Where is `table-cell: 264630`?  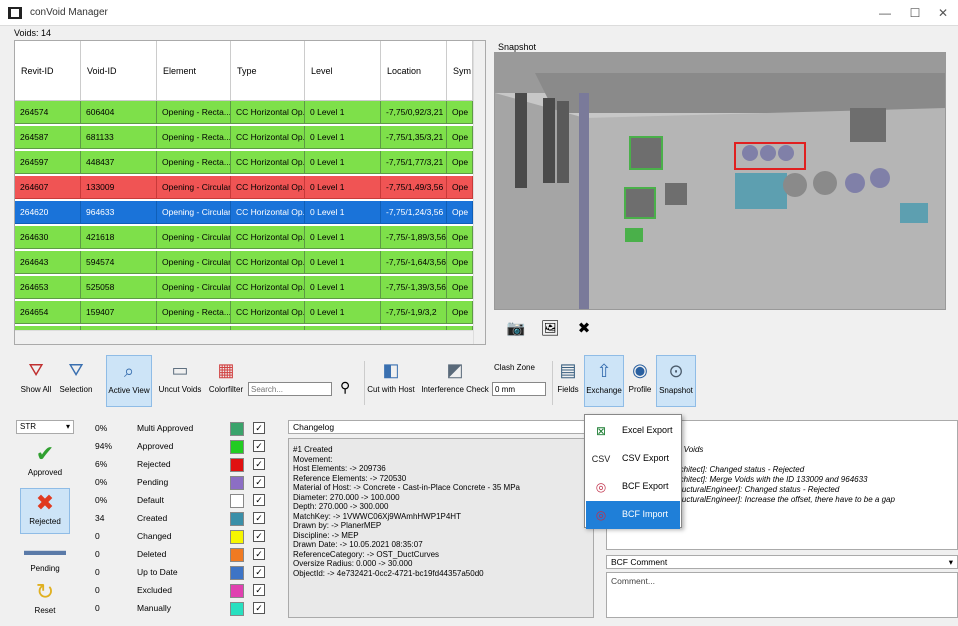 table-cell: 264630 is located at coordinates (48, 237).